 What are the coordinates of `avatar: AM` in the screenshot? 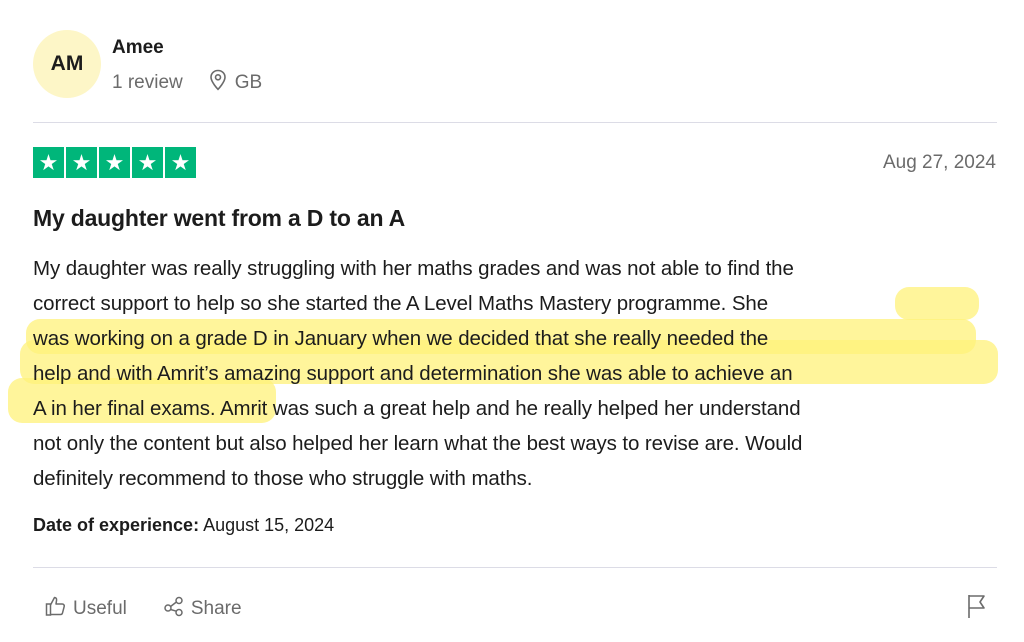 It's located at (67, 64).